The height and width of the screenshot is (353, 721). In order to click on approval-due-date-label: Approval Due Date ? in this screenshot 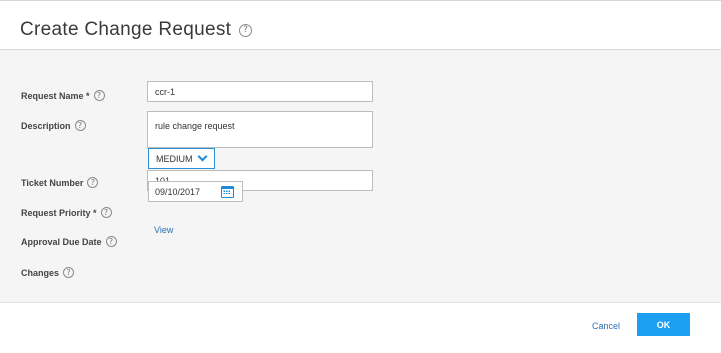, I will do `click(69, 241)`.